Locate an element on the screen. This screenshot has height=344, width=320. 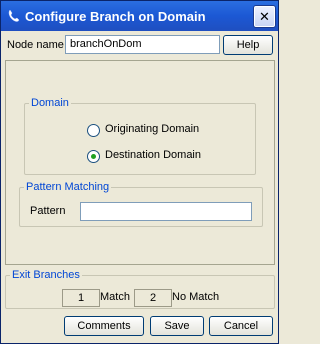
pattern-matching-group: Pattern Matching Pattern is located at coordinates (141, 204).